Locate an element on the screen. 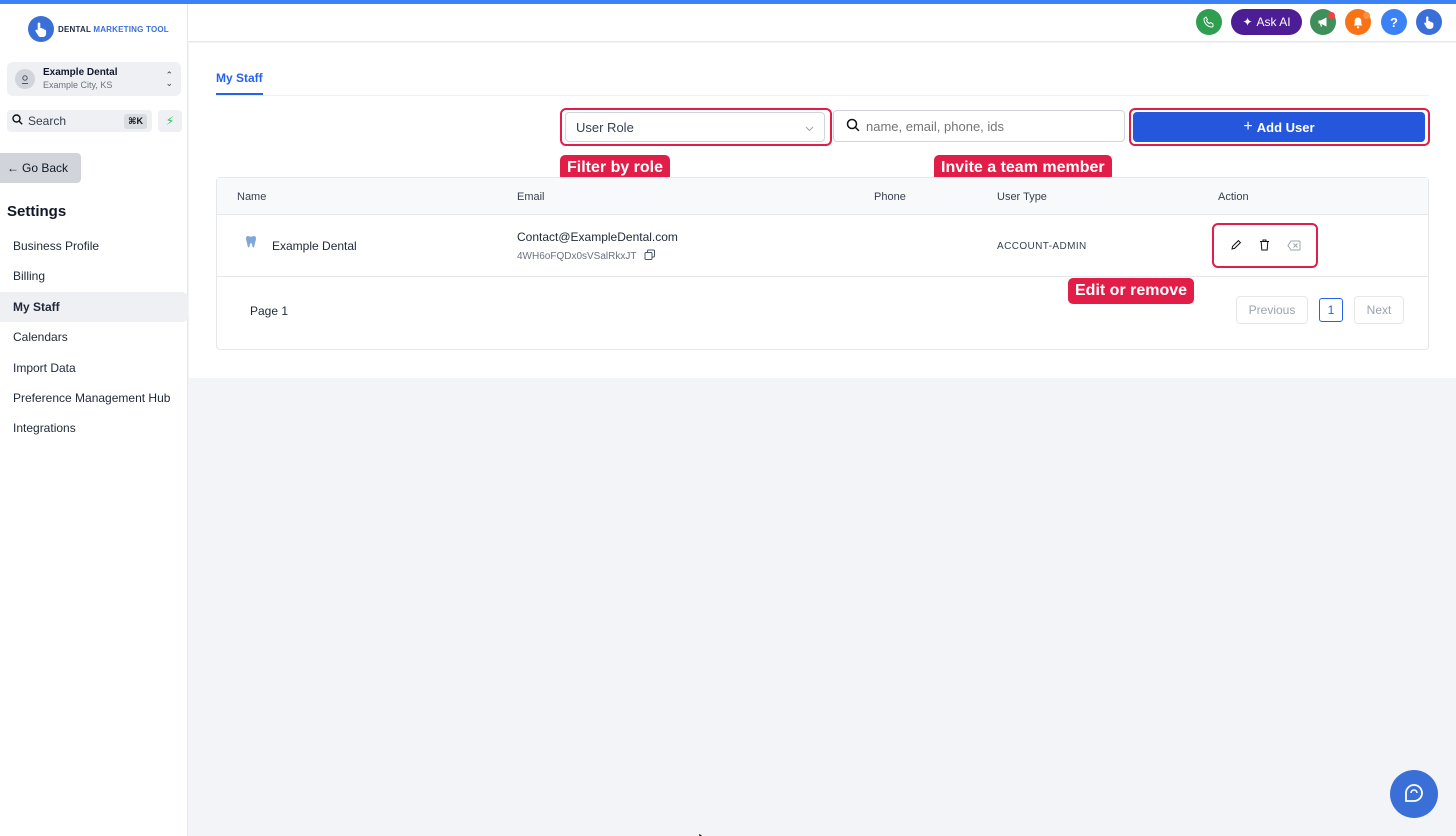 Image resolution: width=1456 pixels, height=836 pixels. staff-name: Example Dental is located at coordinates (314, 246).